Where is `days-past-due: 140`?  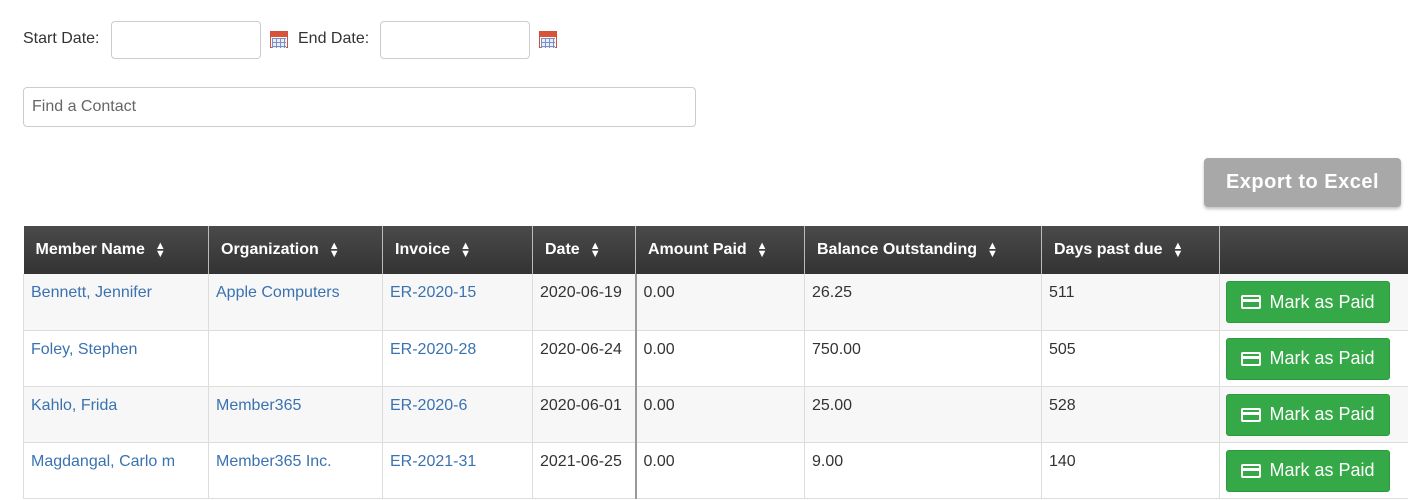
days-past-due: 140 is located at coordinates (1130, 470).